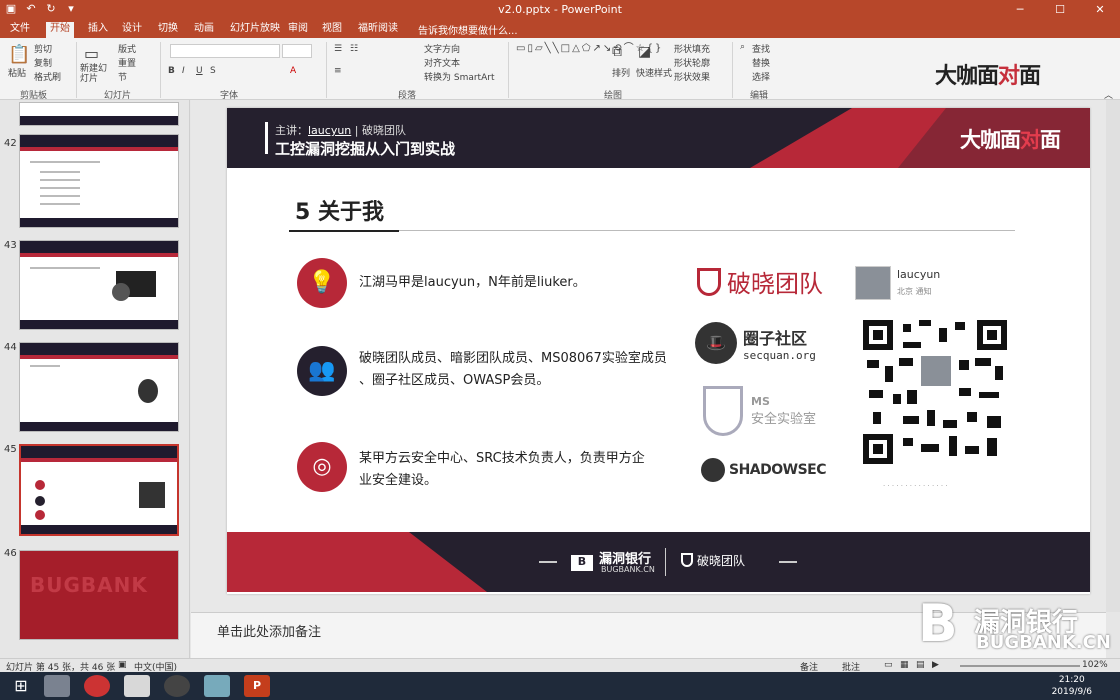  What do you see at coordinates (588, 62) in the screenshot?
I see `shapes-gallery: ▭▯▱╲╲□△⬠↗↘⟲⌒☆{}` at bounding box center [588, 62].